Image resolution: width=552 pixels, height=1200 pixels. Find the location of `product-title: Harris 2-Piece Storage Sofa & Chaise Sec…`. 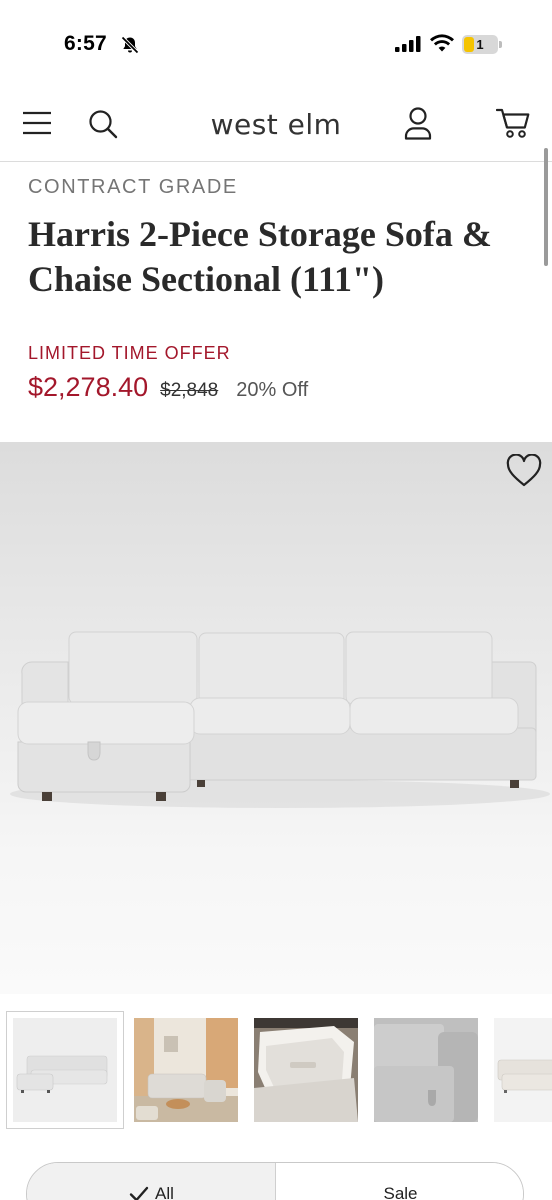

product-title: Harris 2-Piece Storage Sofa & Chaise Sec… is located at coordinates (260, 256).